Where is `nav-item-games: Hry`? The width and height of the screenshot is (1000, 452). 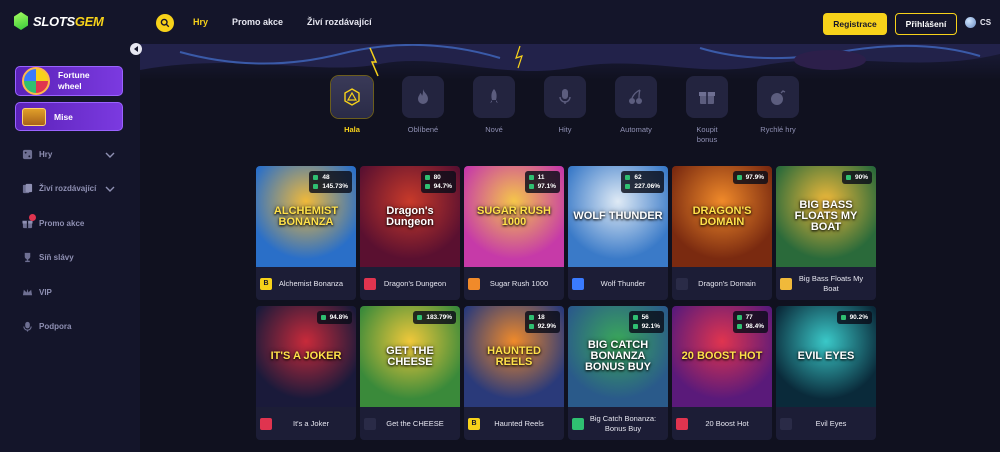
nav-item-games: Hry is located at coordinates (200, 22).